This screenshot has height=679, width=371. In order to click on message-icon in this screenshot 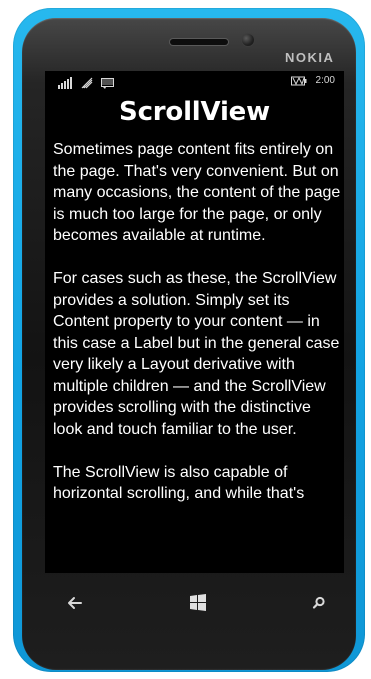, I will do `click(107, 83)`.